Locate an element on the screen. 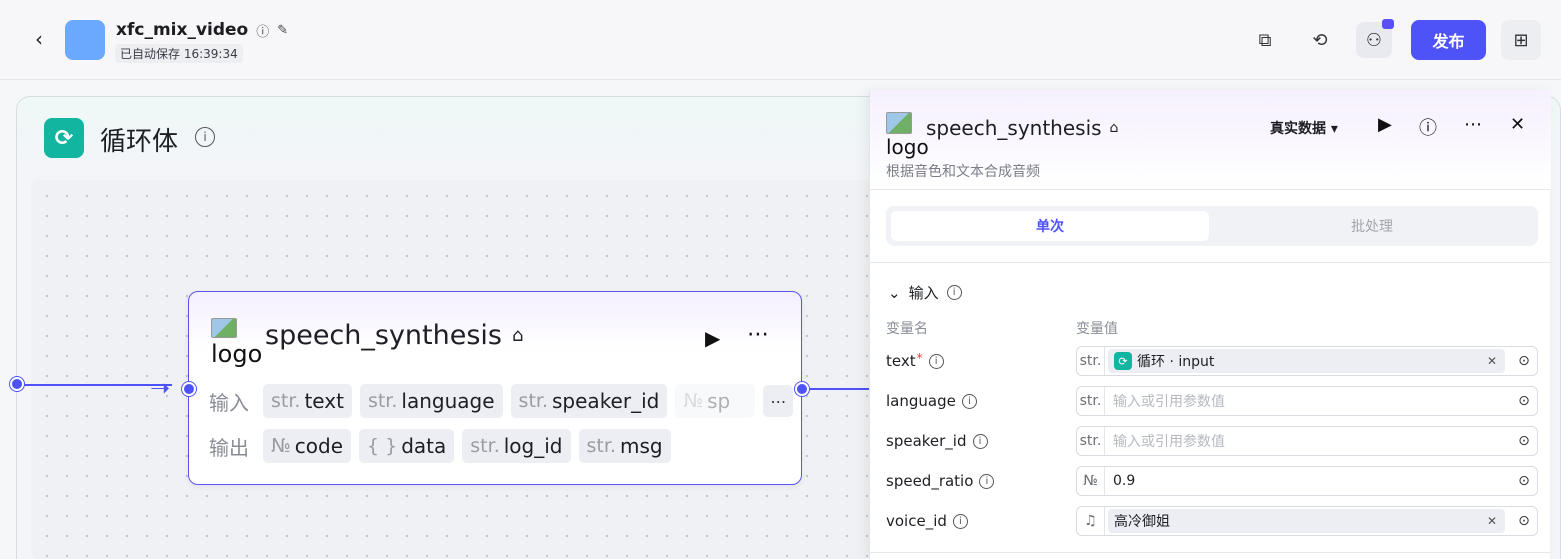 This screenshot has width=1561, height=559. panel-title-text: speech_synthesis is located at coordinates (1014, 128).